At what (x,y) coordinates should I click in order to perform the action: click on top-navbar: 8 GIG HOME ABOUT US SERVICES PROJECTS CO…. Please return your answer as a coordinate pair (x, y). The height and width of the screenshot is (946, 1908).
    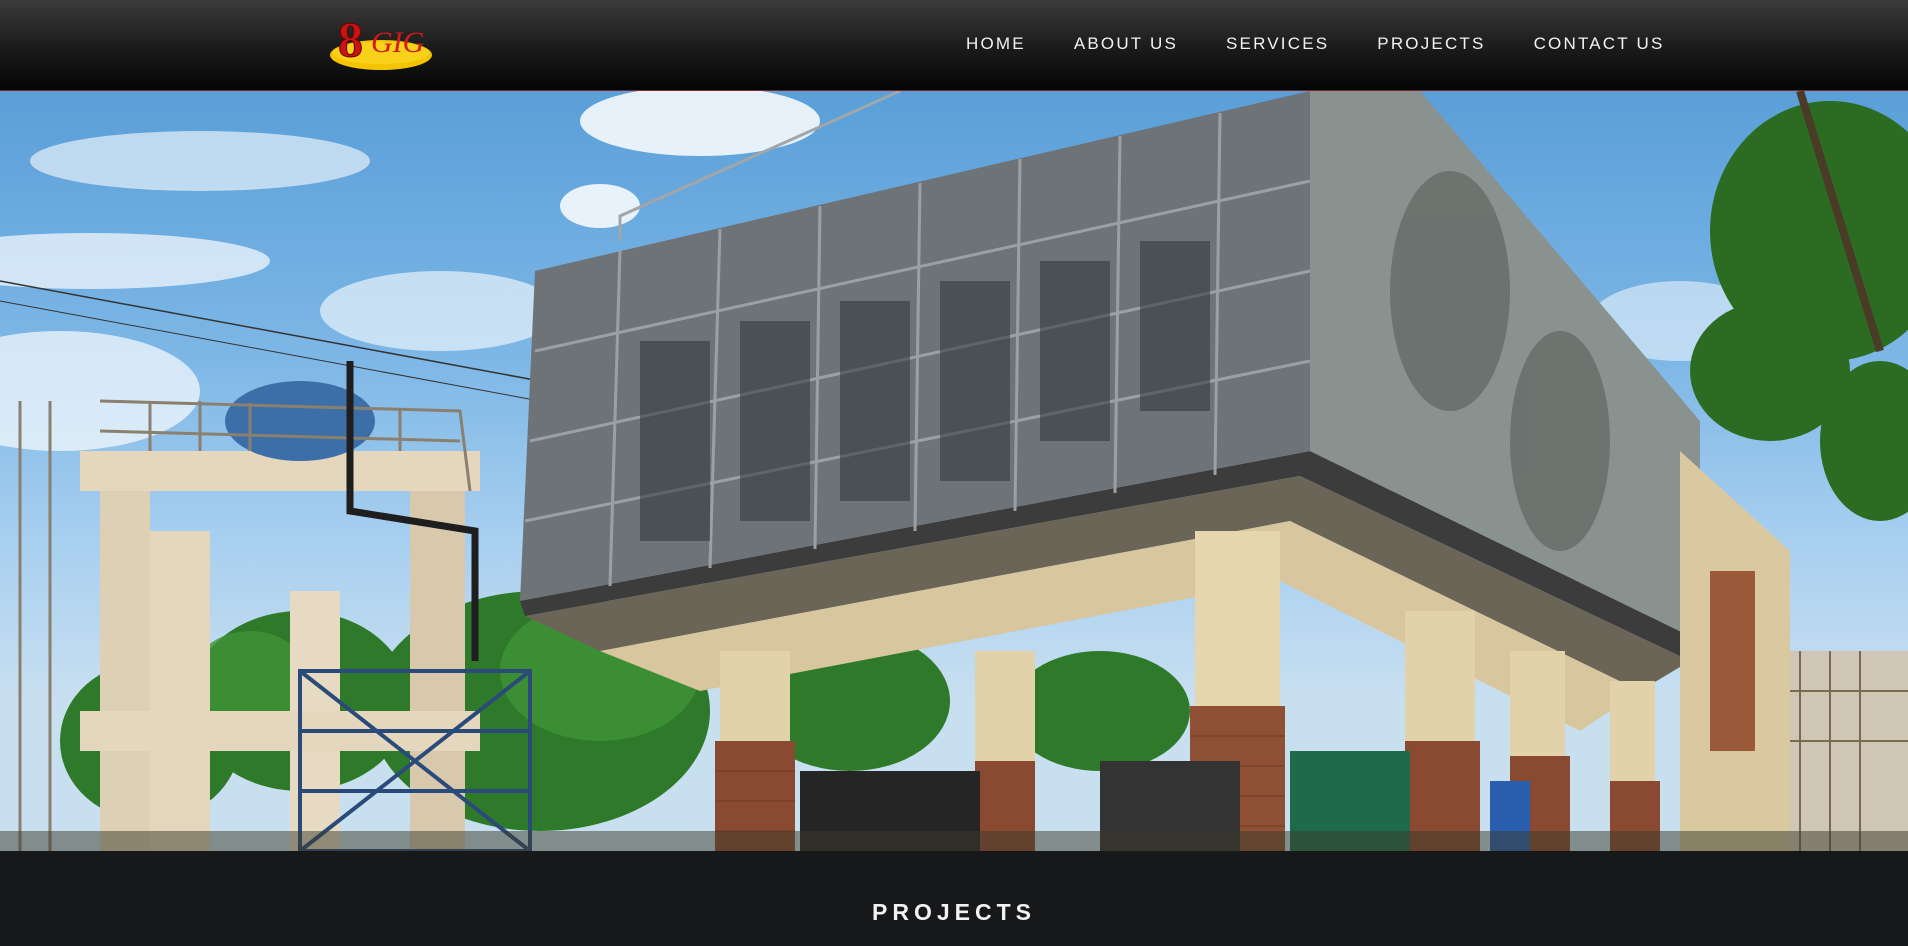
    Looking at the image, I should click on (954, 45).